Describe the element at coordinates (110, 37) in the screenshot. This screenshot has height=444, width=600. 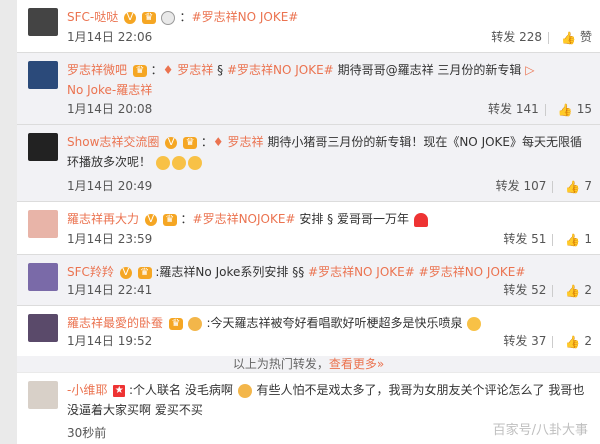
I see `timestamp: 1月14日 22:06` at that location.